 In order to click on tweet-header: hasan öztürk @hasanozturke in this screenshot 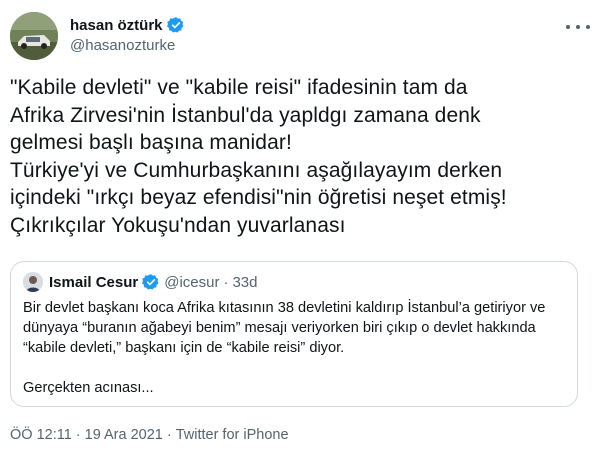, I will do `click(305, 36)`.